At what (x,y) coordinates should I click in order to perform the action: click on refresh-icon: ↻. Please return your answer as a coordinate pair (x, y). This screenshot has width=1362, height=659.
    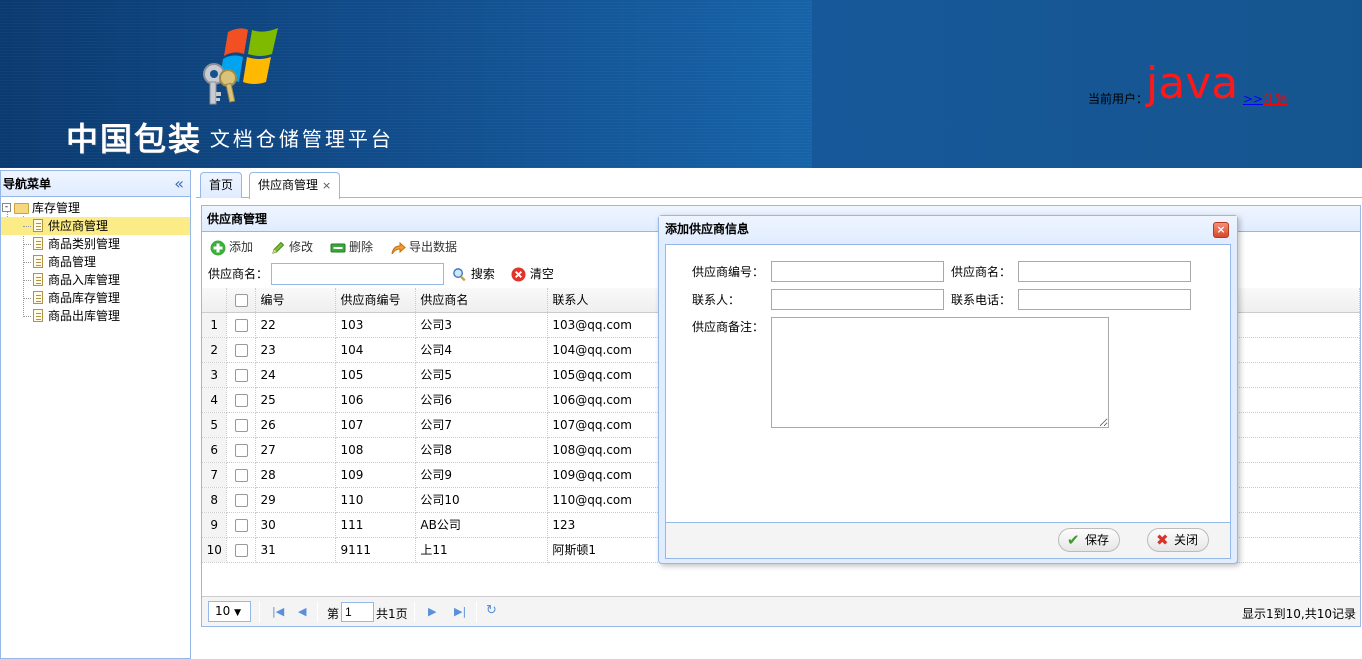
    Looking at the image, I should click on (491, 610).